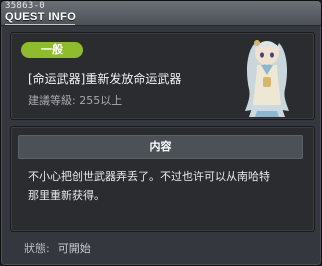  I want to click on description-line: 那里重新获得。, so click(66, 195).